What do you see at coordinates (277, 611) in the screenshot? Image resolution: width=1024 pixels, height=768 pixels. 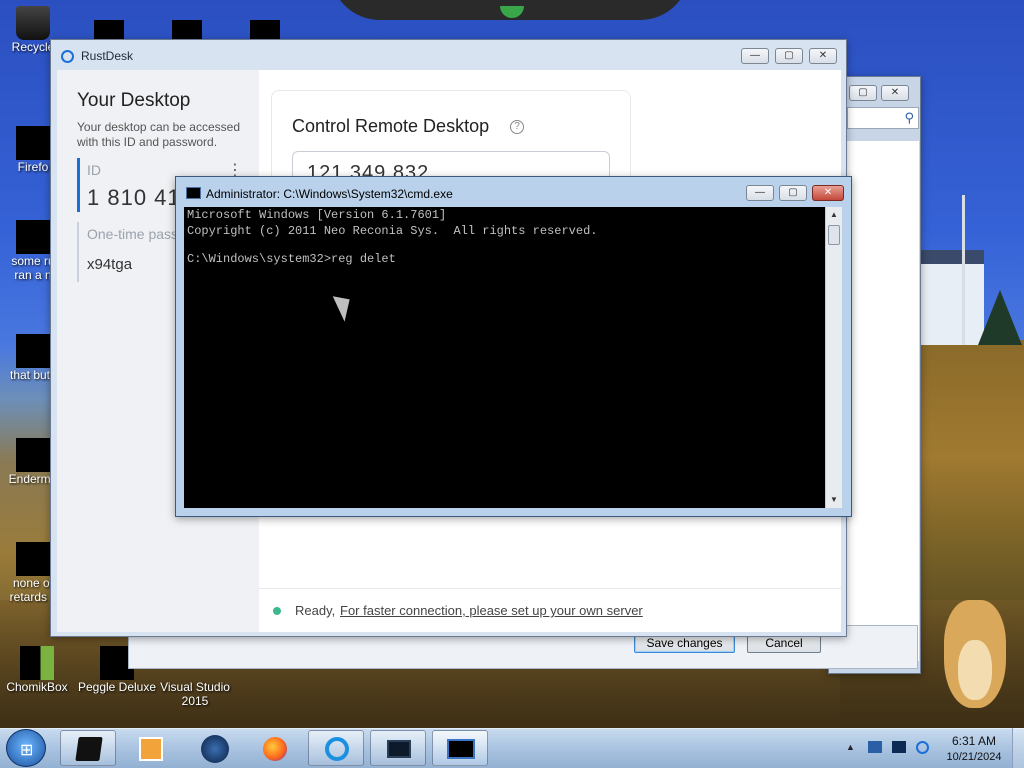 I see `status-dot-icon` at bounding box center [277, 611].